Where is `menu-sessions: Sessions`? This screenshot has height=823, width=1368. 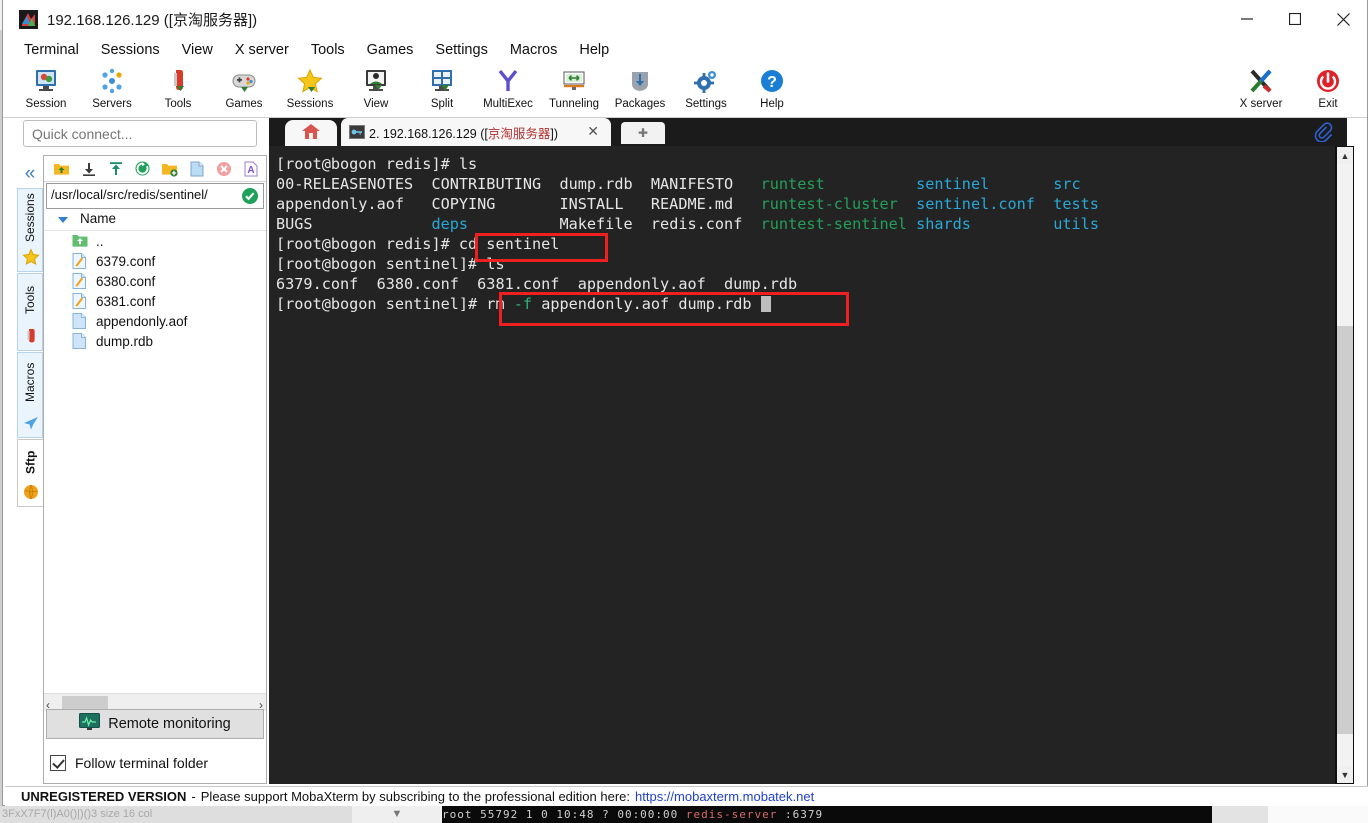
menu-sessions: Sessions is located at coordinates (130, 50).